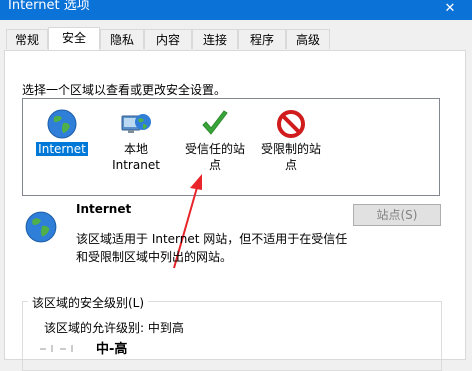 This screenshot has height=371, width=472. Describe the element at coordinates (122, 39) in the screenshot. I see `tab-privacy: 隐私` at that location.